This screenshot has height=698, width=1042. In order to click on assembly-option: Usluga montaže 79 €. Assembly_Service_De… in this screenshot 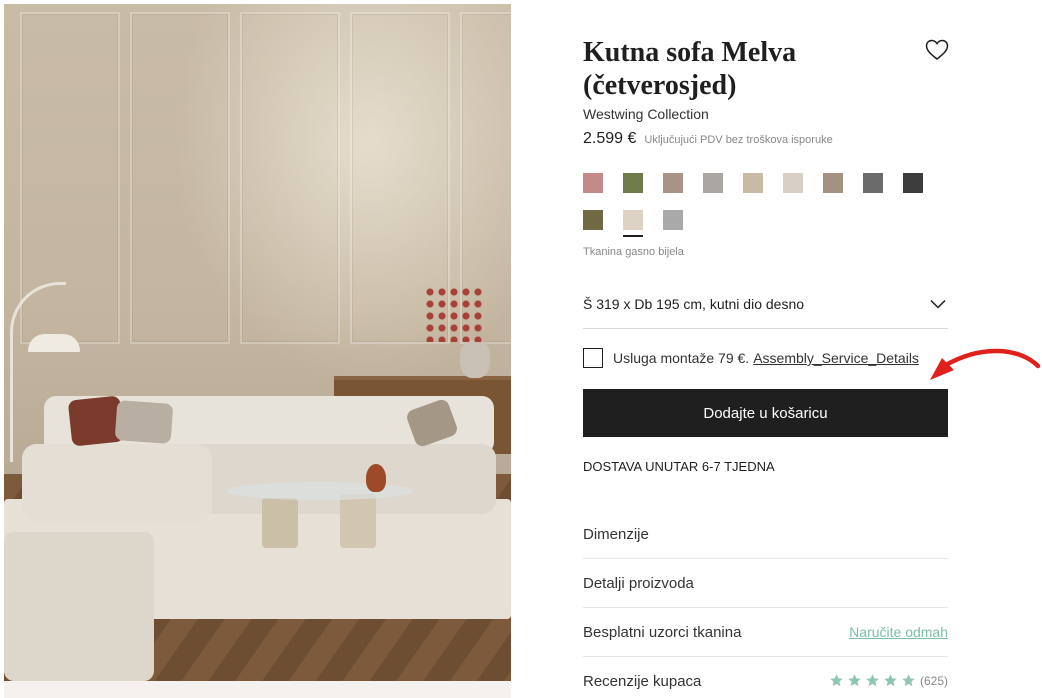, I will do `click(751, 358)`.